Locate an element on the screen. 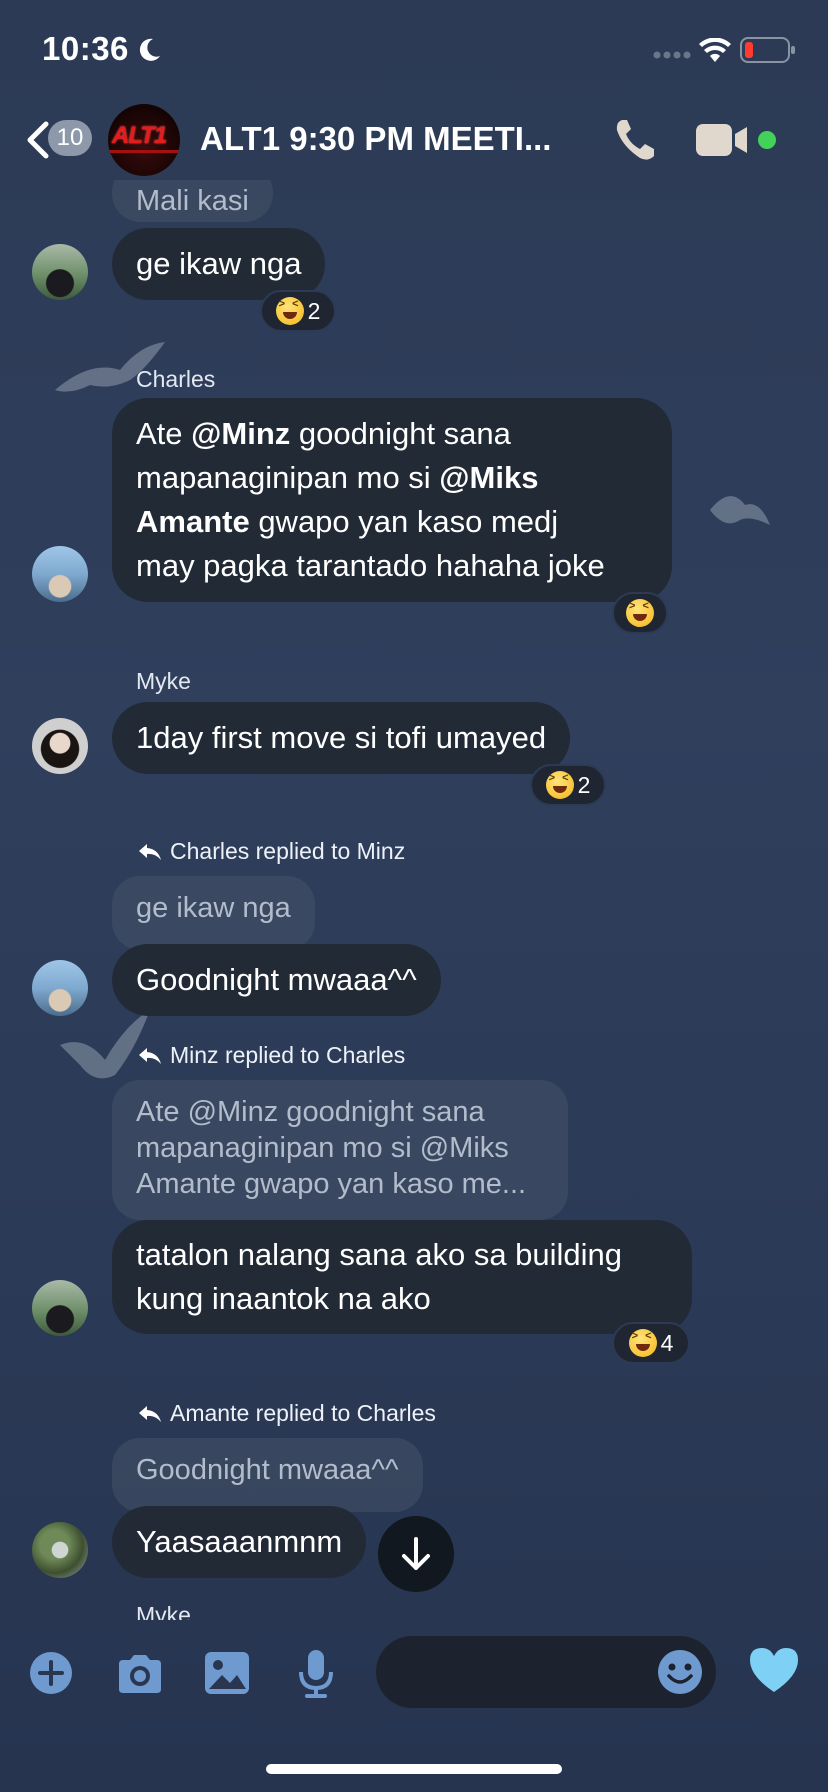 This screenshot has width=828, height=1792. reaction-badge: 4 is located at coordinates (651, 1343).